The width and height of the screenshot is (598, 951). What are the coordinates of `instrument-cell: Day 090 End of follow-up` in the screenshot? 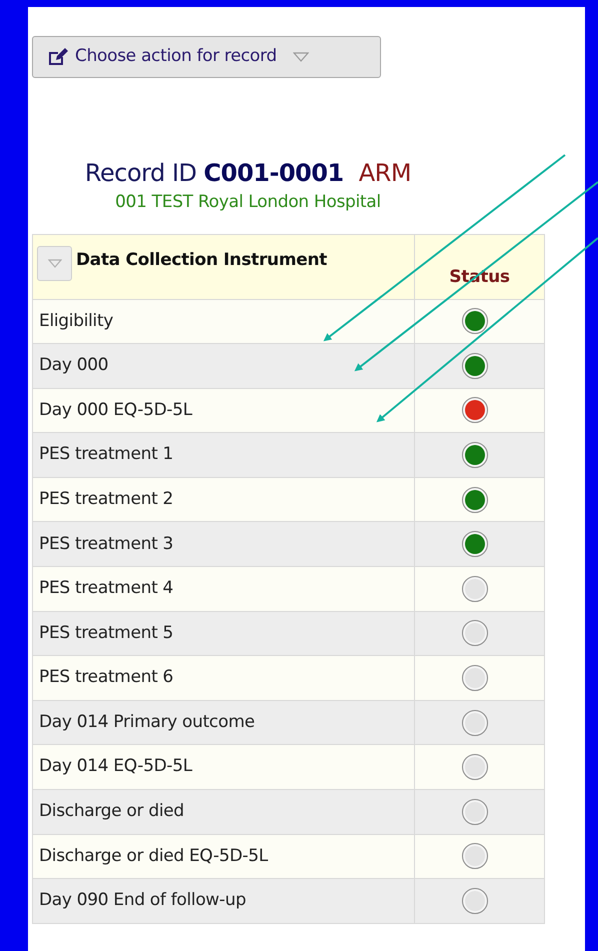 It's located at (223, 901).